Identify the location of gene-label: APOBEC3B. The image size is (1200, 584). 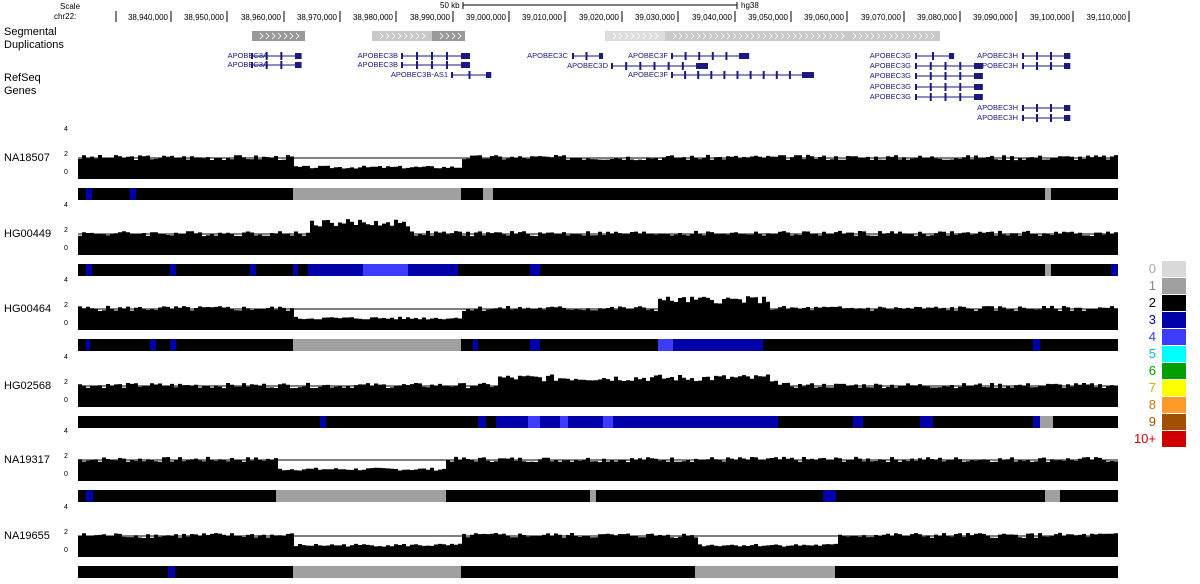
(364, 64).